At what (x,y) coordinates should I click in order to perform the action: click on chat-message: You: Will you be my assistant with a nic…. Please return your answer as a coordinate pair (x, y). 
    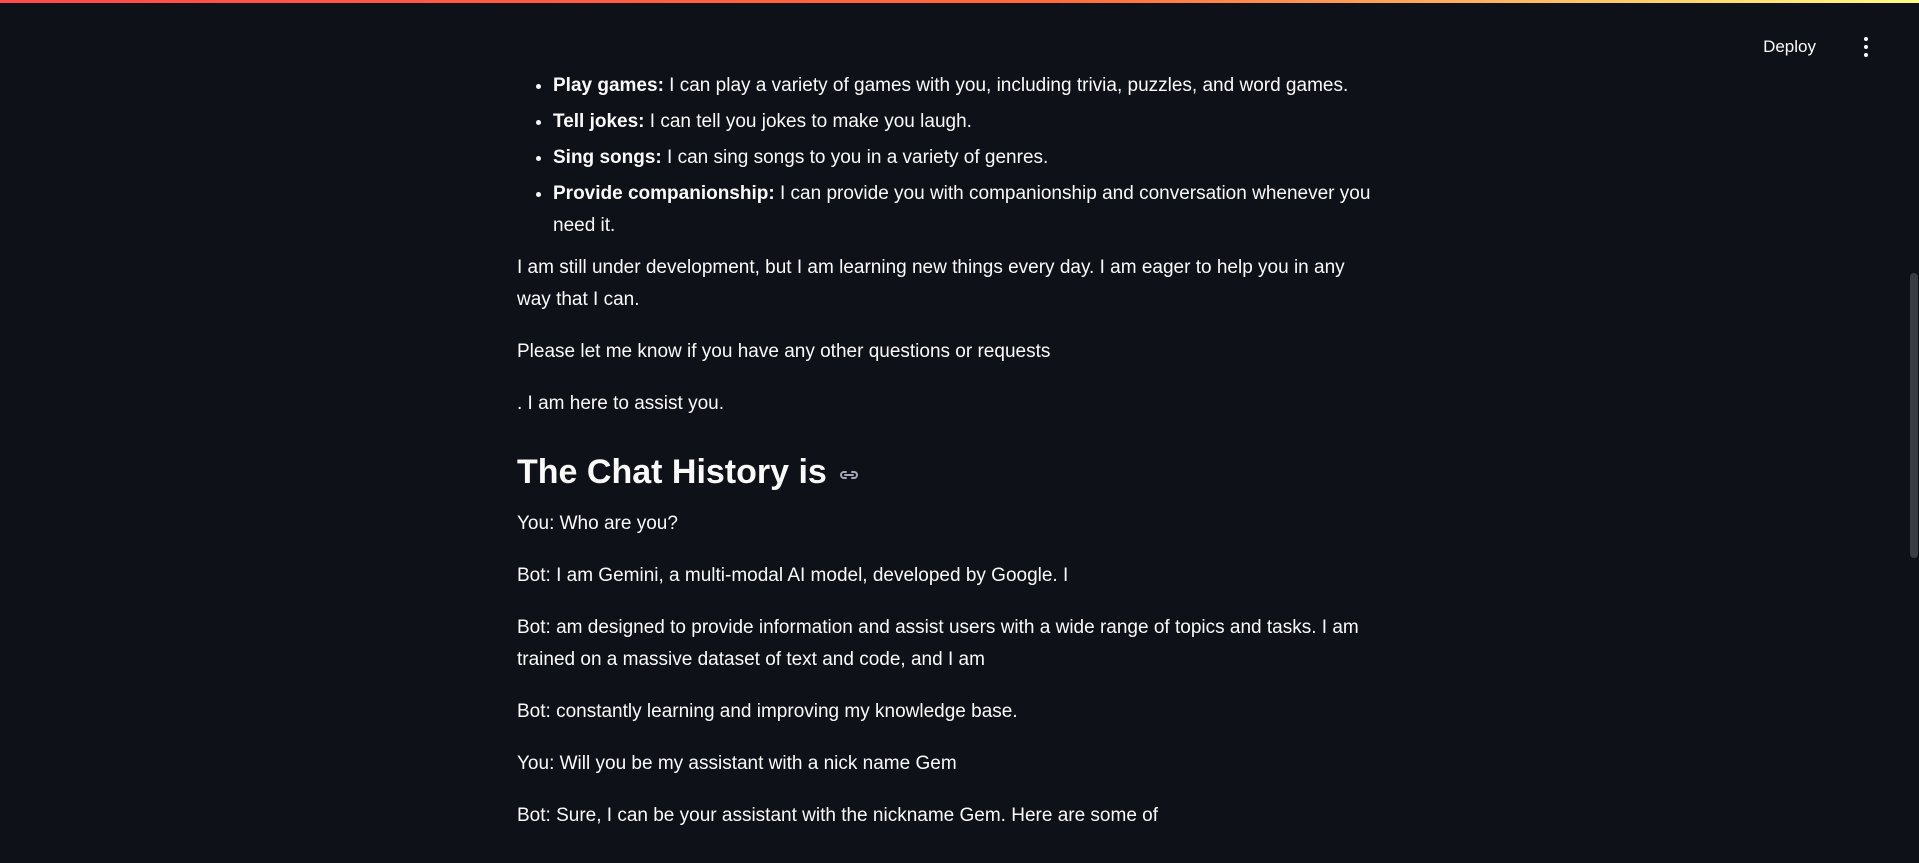
    Looking at the image, I should click on (737, 763).